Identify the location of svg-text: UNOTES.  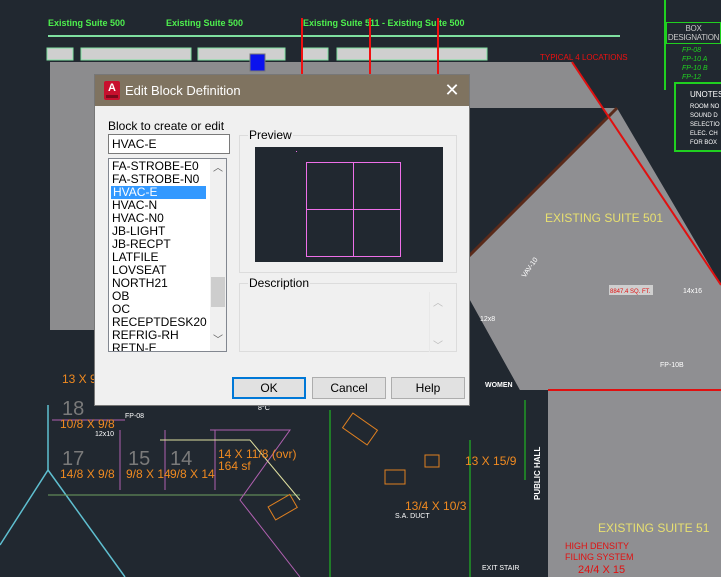
(705, 94).